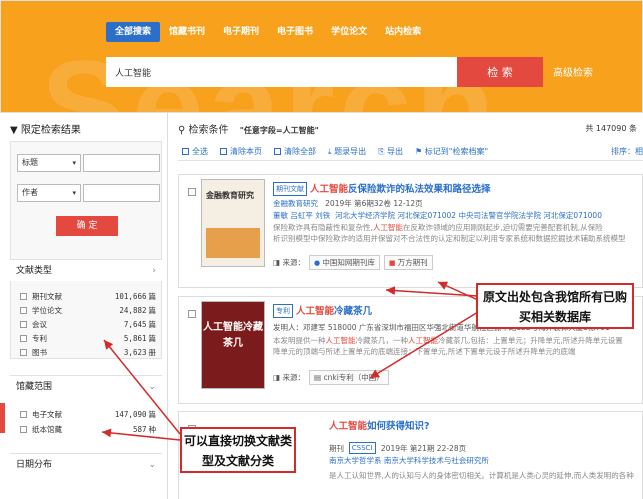 Image resolution: width=643 pixels, height=499 pixels. Describe the element at coordinates (458, 291) in the screenshot. I see `arrow-to-source2` at that location.